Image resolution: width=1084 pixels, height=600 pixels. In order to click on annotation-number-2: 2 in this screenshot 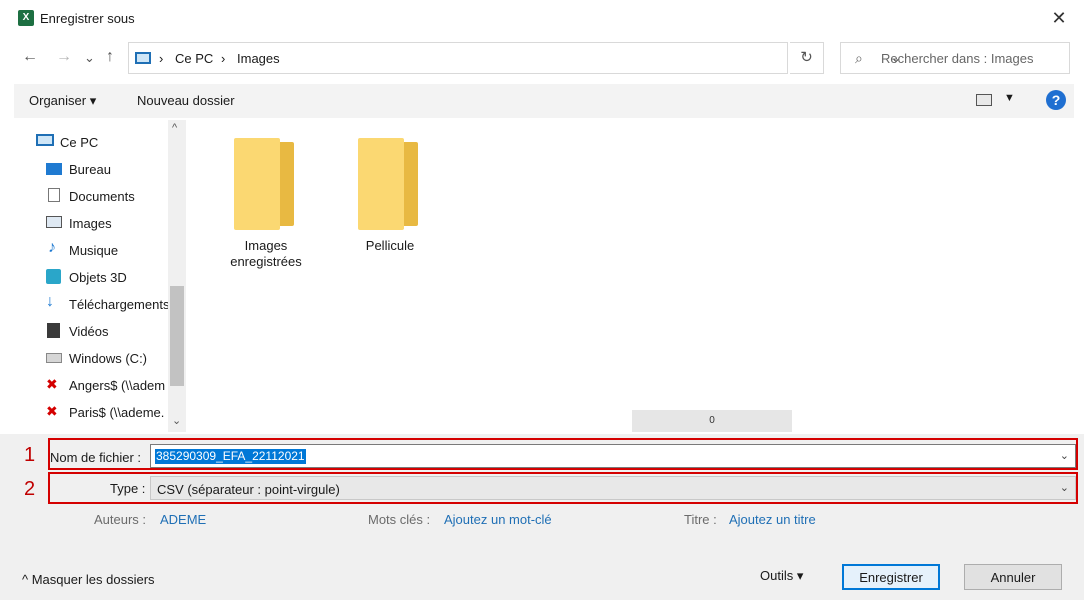, I will do `click(30, 489)`.